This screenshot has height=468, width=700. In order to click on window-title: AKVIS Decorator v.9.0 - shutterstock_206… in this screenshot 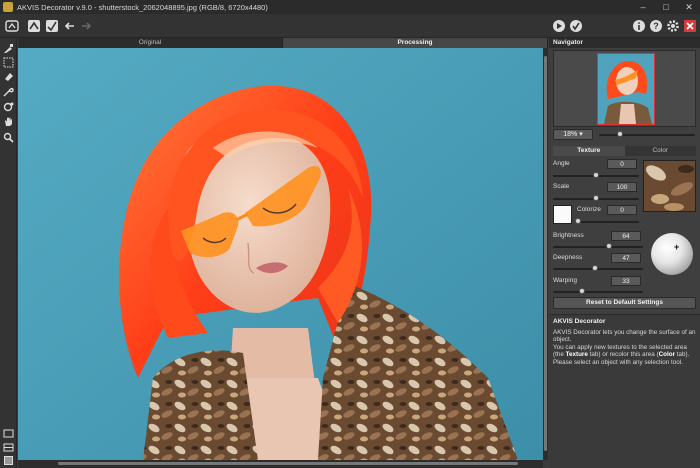, I will do `click(142, 7)`.